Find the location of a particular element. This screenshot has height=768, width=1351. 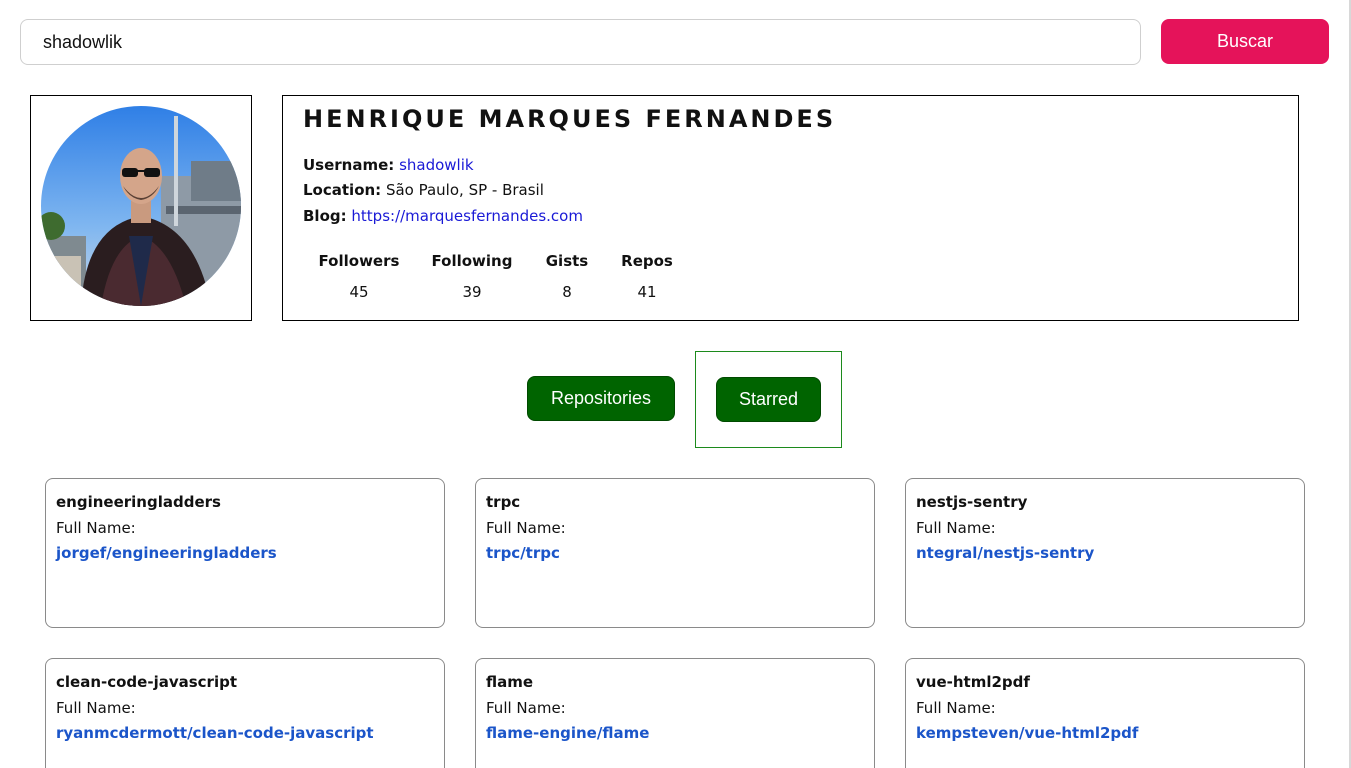

avatar-photo is located at coordinates (141, 206).